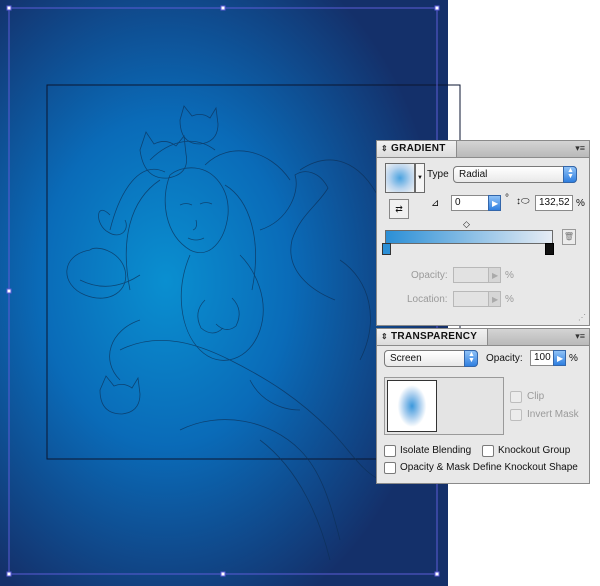 The image size is (600, 586). What do you see at coordinates (417, 149) in the screenshot?
I see `tab-gradient: ⇕ GRADIENT` at bounding box center [417, 149].